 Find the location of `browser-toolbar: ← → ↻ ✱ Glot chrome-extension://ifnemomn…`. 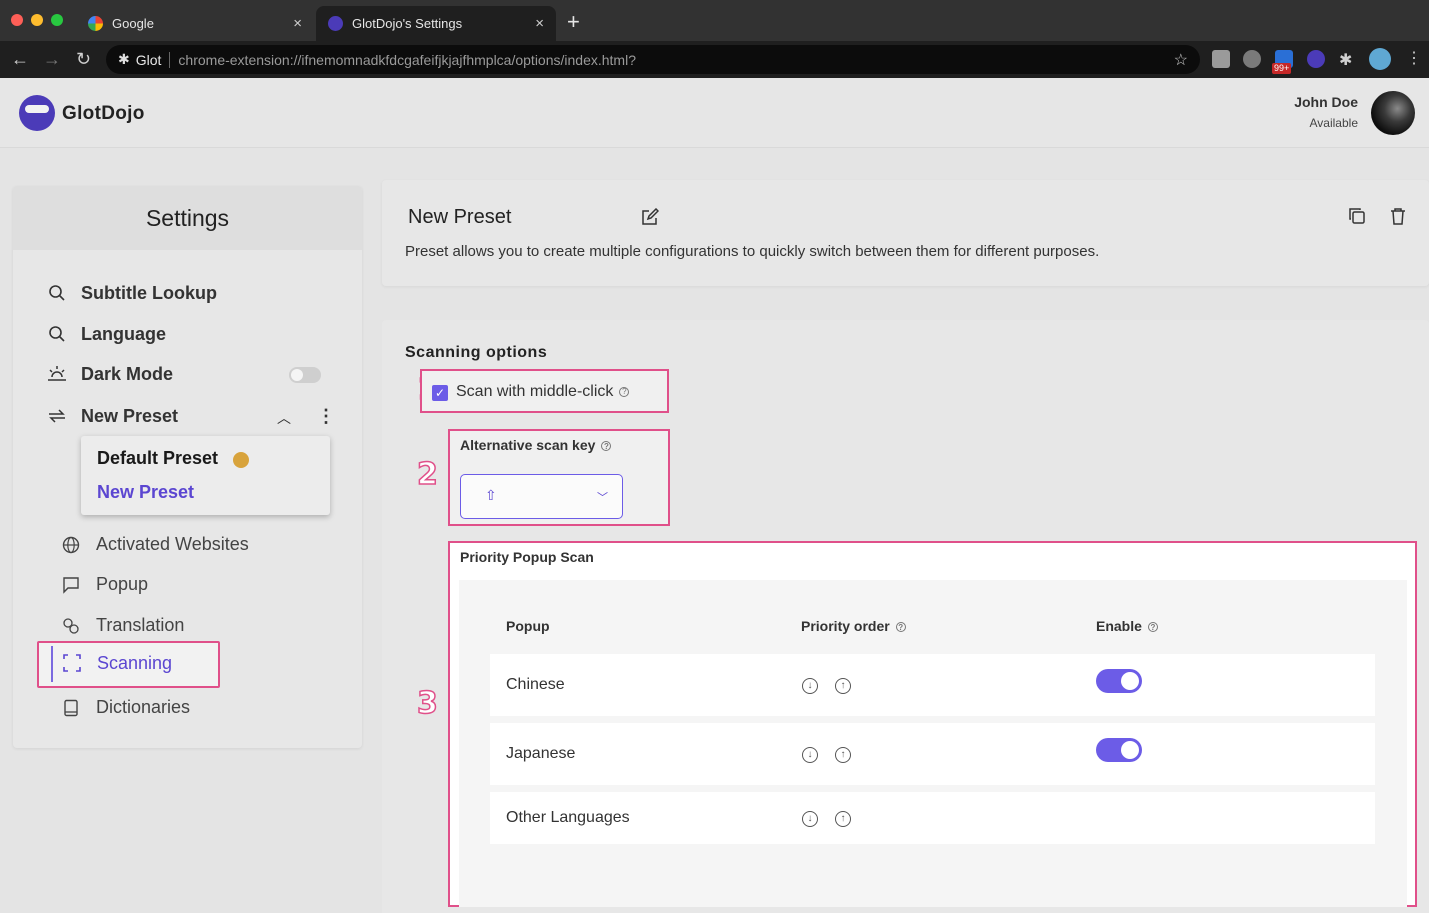

browser-toolbar: ← → ↻ ✱ Glot chrome-extension://ifnemomn… is located at coordinates (714, 59).